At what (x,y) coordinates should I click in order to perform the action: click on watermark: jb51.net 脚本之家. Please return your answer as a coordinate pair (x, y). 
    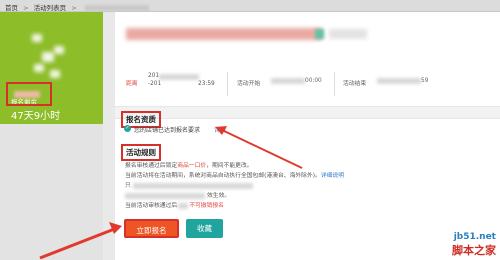
    Looking at the image, I should click on (474, 245).